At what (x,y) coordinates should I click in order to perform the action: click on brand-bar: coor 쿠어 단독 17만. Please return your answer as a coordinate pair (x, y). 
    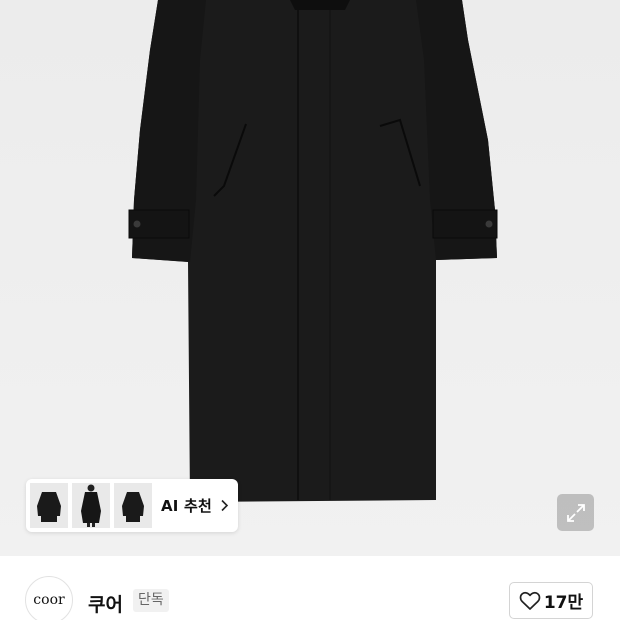
    Looking at the image, I should click on (310, 588).